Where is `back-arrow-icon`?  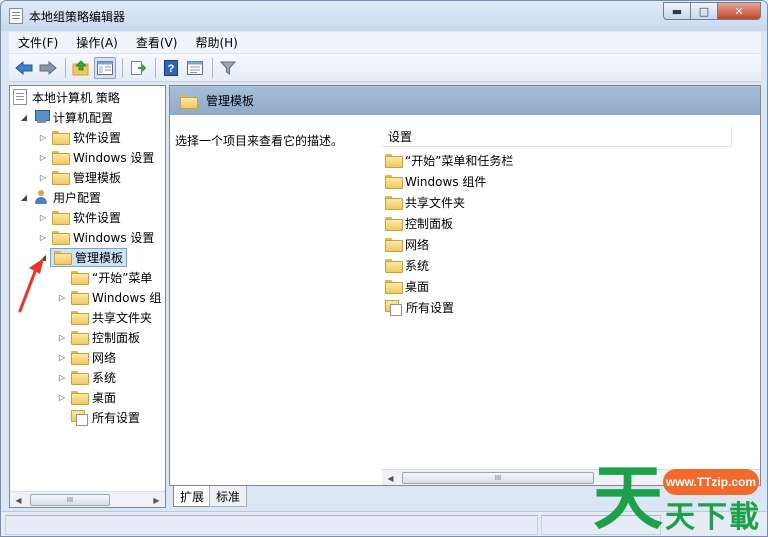
back-arrow-icon is located at coordinates (24, 67).